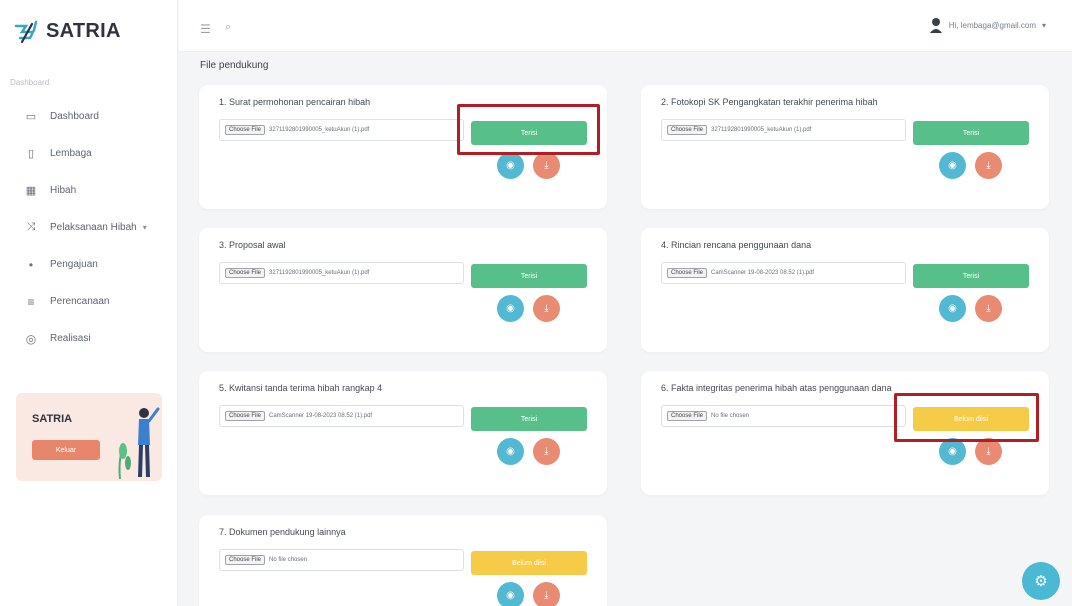 The height and width of the screenshot is (606, 1072). I want to click on list-icon: ≡, so click(31, 301).